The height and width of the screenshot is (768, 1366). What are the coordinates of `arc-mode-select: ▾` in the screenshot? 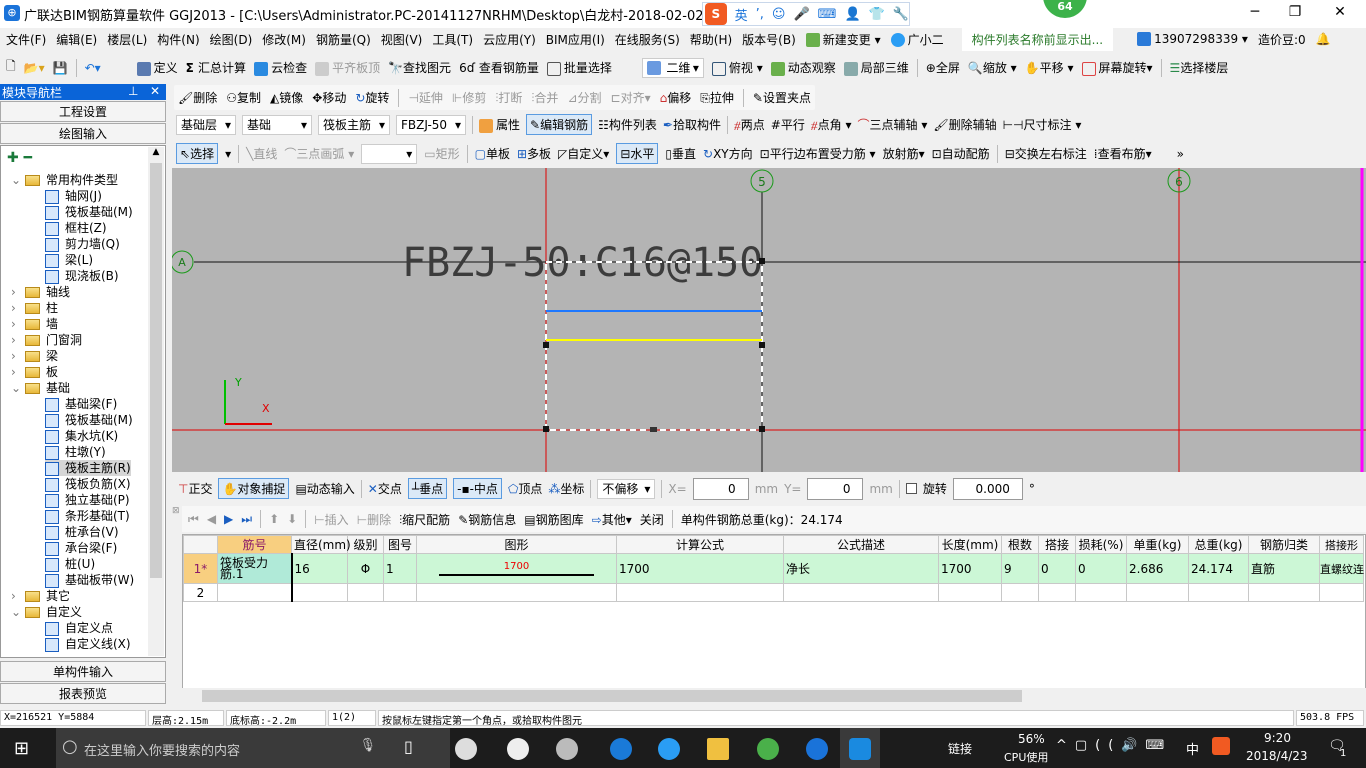 It's located at (389, 153).